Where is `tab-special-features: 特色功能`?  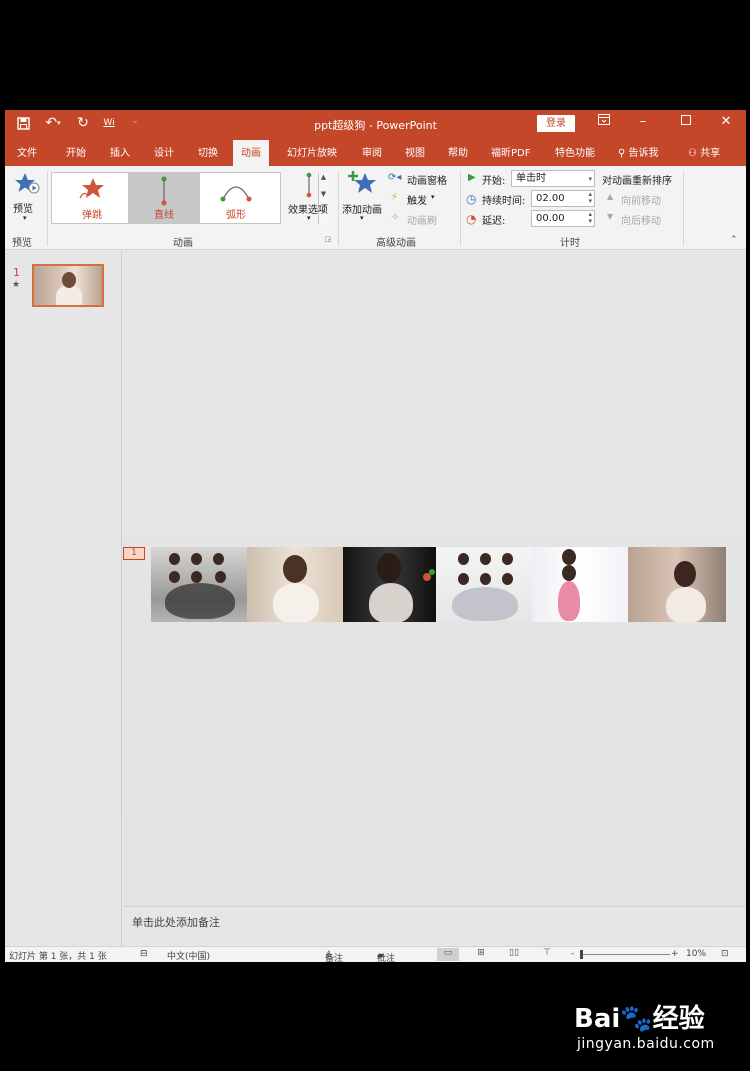 tab-special-features: 特色功能 is located at coordinates (575, 151).